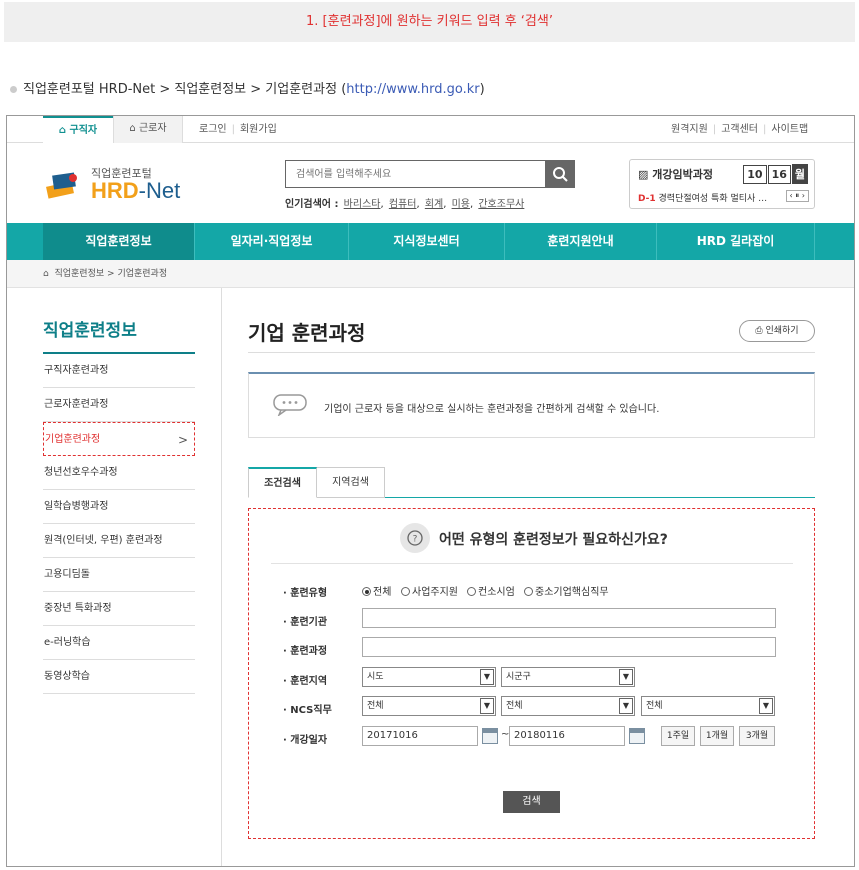 The height and width of the screenshot is (870, 859). What do you see at coordinates (136, 190) in the screenshot?
I see `logo-text: HRD-Net` at bounding box center [136, 190].